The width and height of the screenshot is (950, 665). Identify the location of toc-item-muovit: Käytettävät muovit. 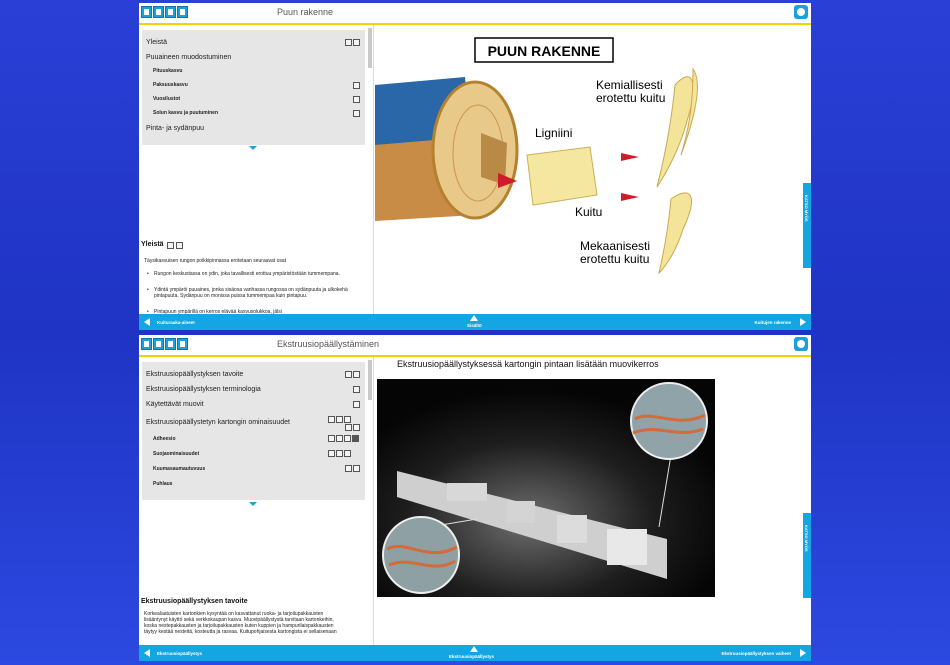
(175, 404).